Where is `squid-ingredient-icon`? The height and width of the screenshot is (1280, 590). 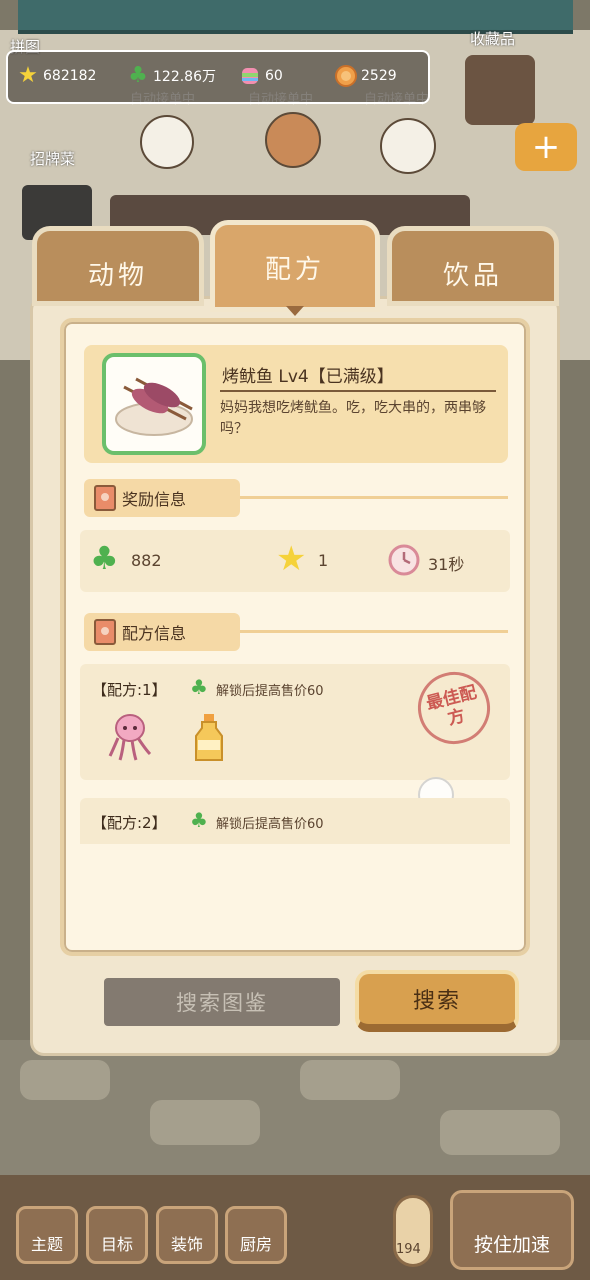 squid-ingredient-icon is located at coordinates (129, 739).